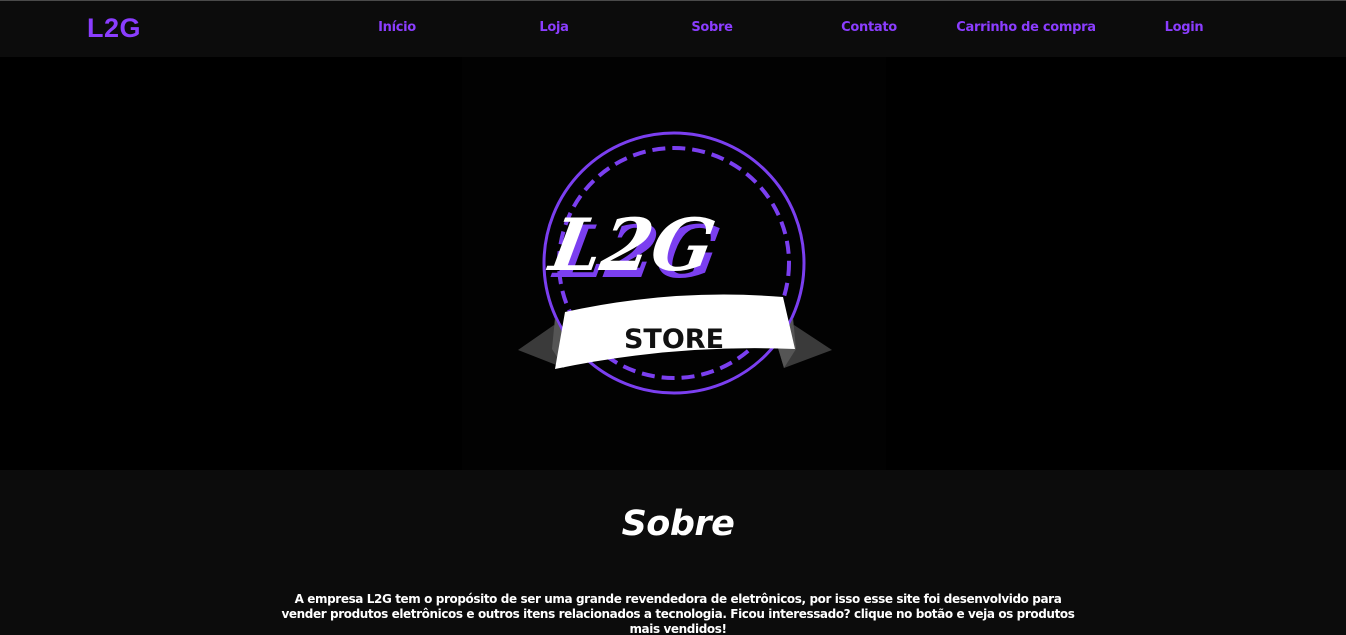 This screenshot has height=635, width=1346. Describe the element at coordinates (712, 27) in the screenshot. I see `nav-link-sobre: Sobre` at that location.